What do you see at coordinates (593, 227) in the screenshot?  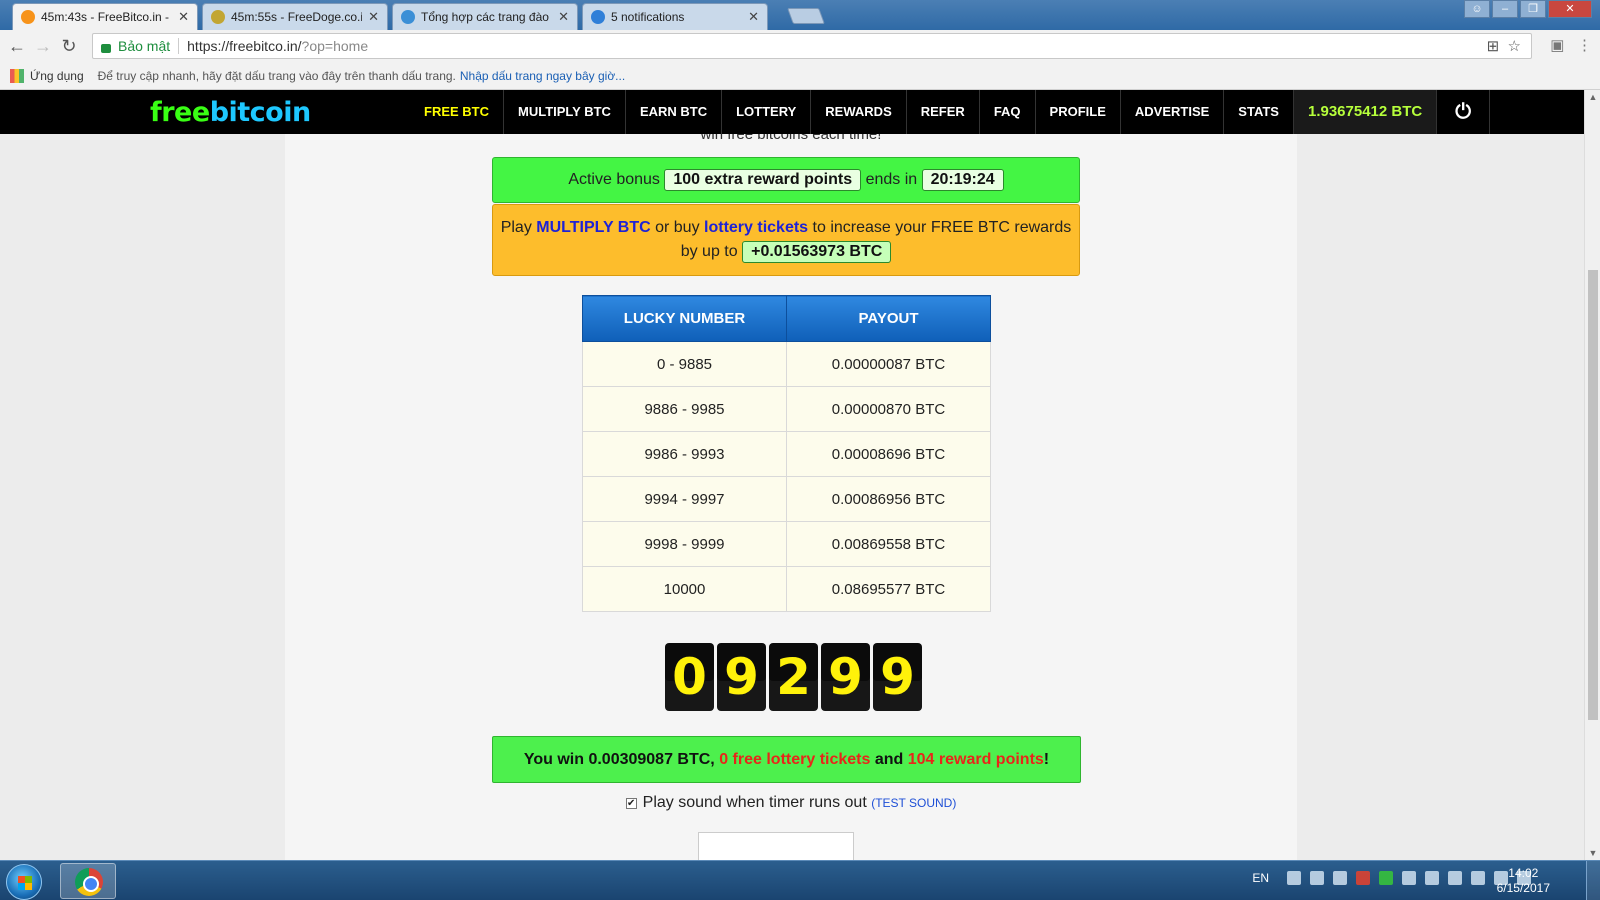 I see `multiply-btc-link: MULTIPLY BTC` at bounding box center [593, 227].